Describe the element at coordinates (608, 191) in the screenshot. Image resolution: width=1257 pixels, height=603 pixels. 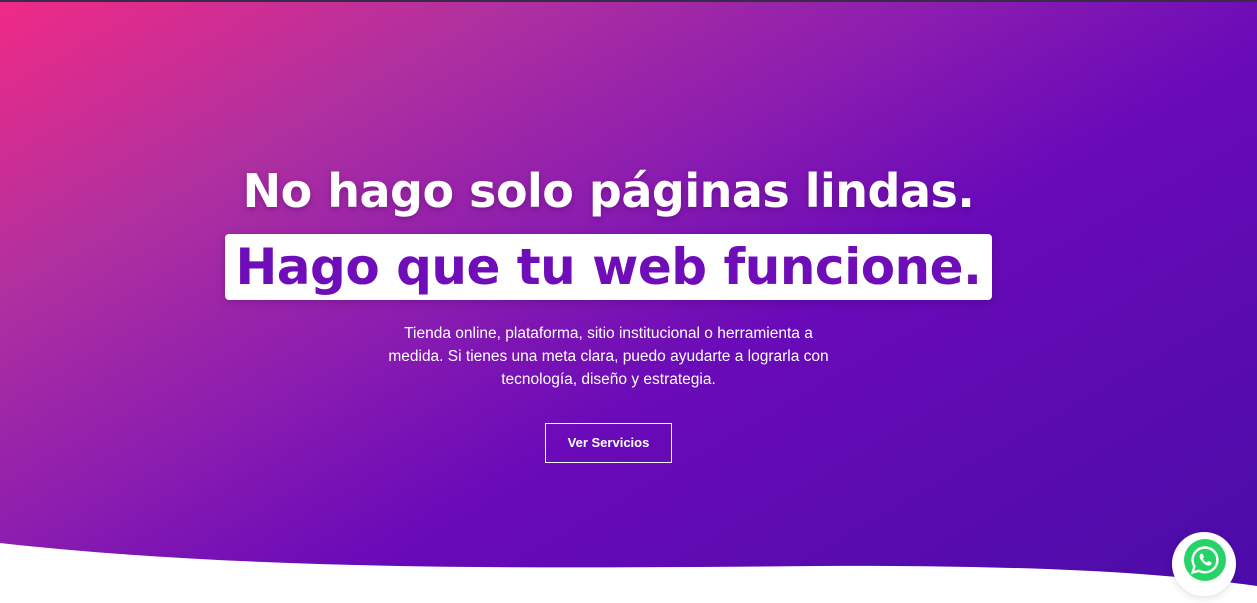
I see `hero-headline: No hago solo páginas lindas.` at that location.